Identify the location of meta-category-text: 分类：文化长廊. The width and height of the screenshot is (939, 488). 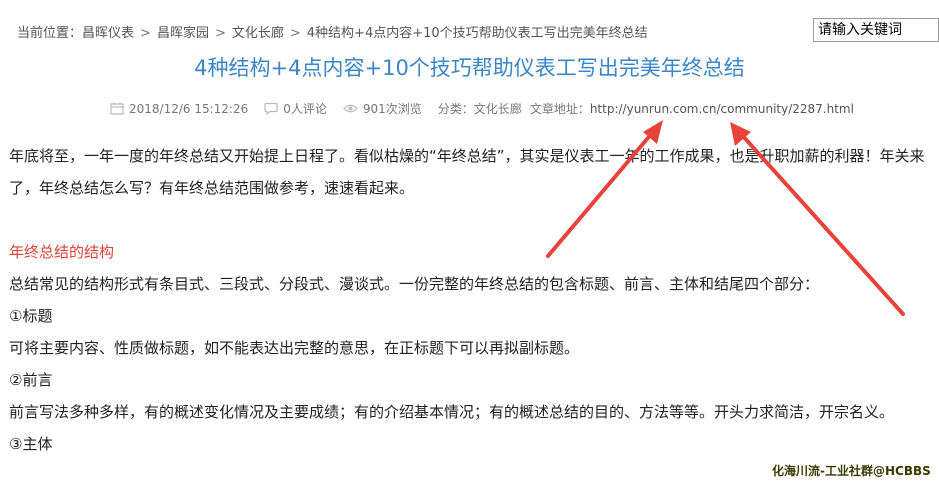
(479, 109).